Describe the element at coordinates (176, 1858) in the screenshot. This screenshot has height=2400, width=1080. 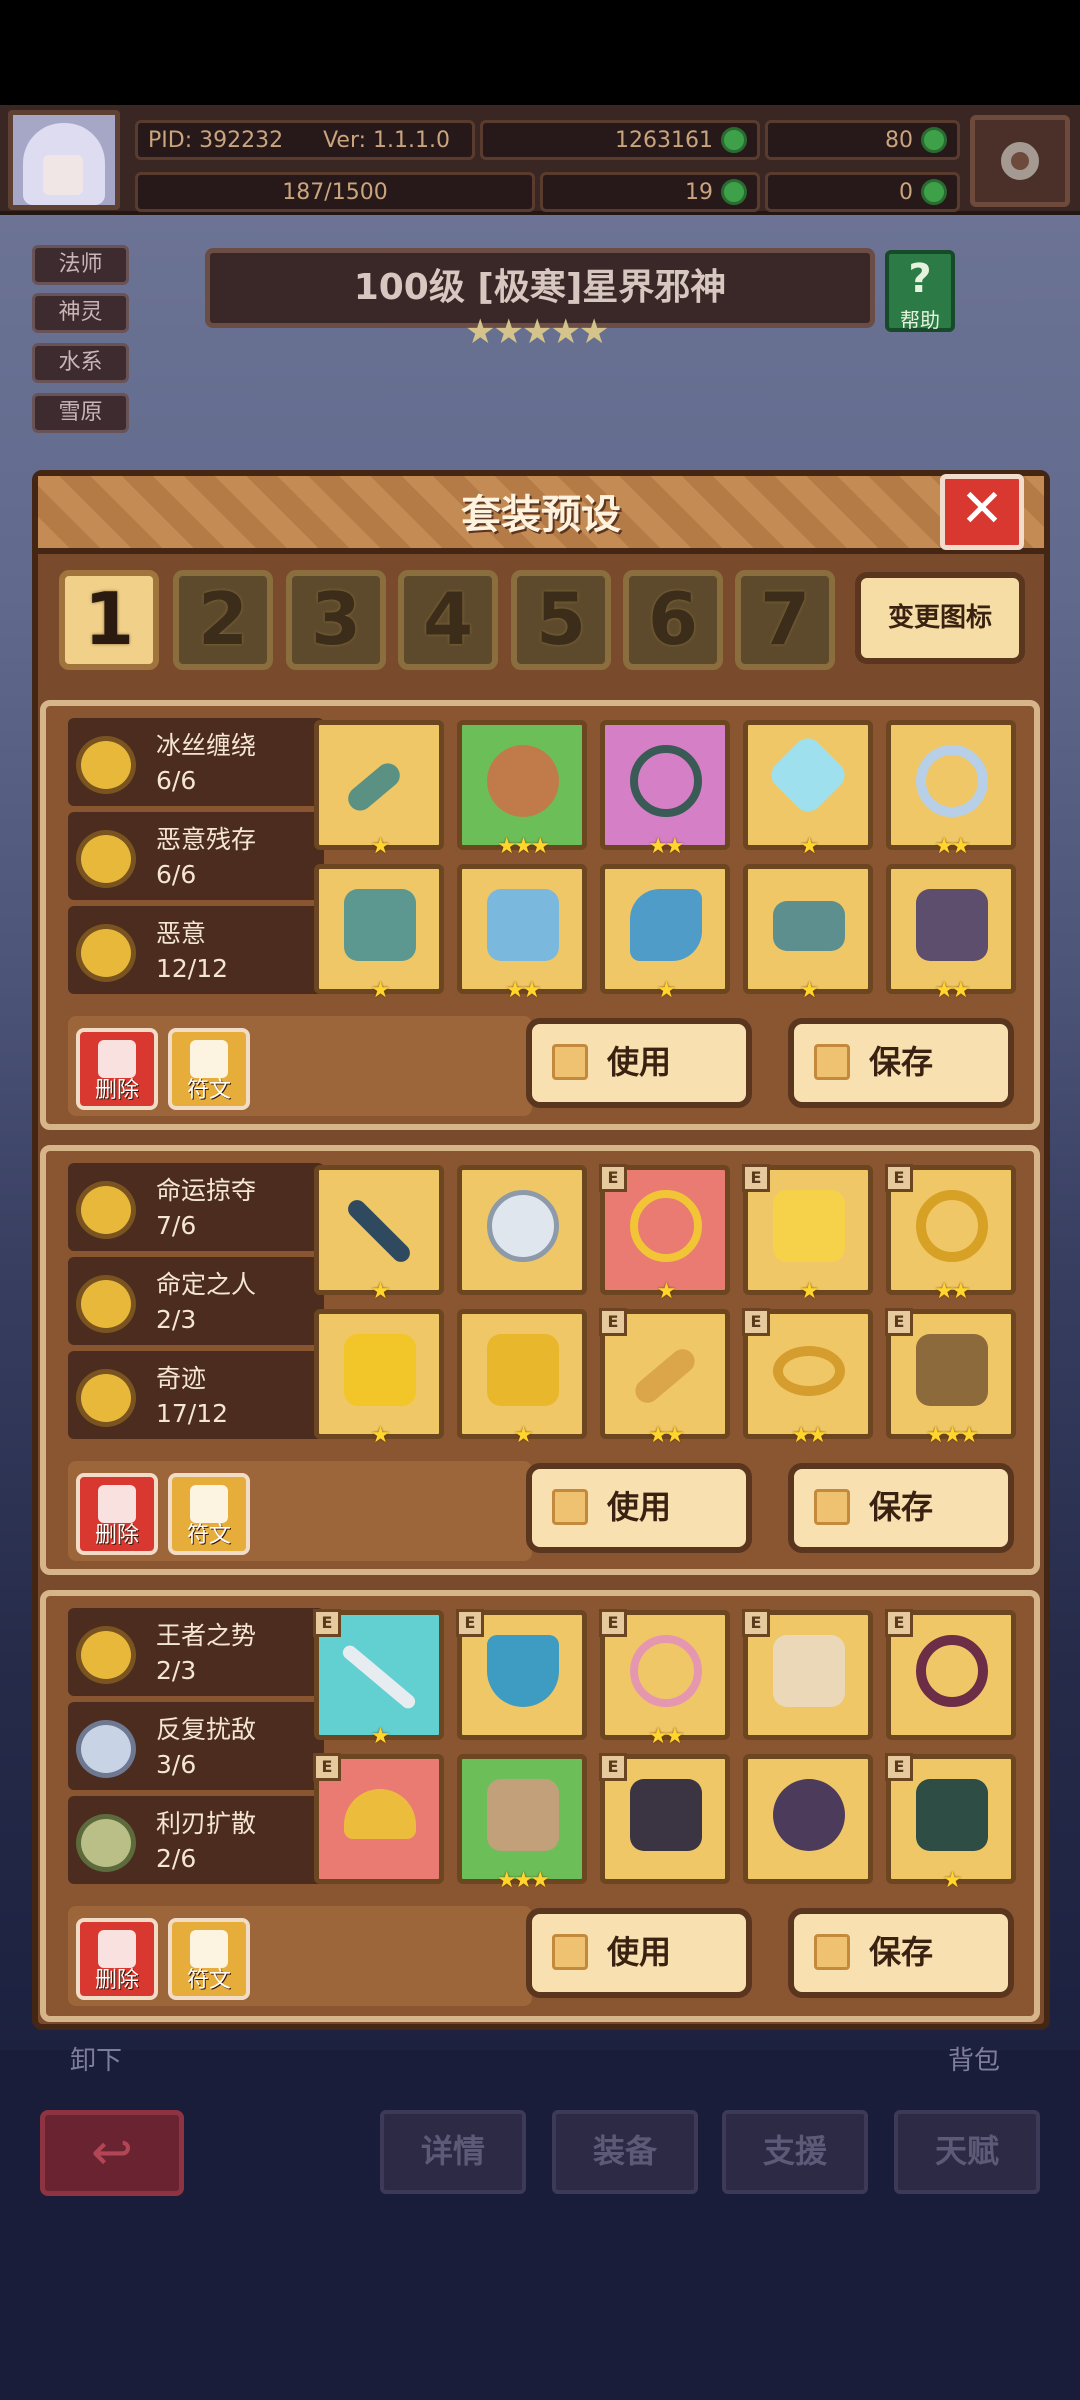
I see `set-bonus-count: 2/6` at that location.